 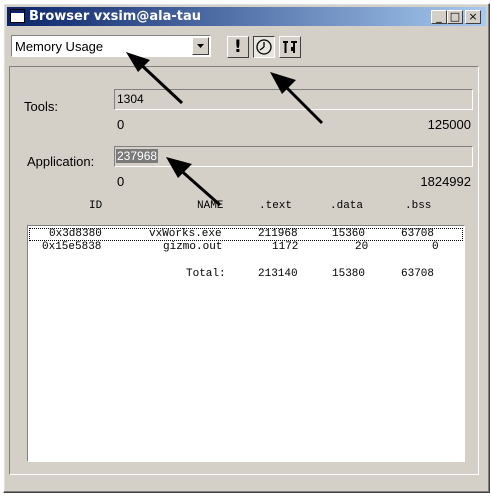 What do you see at coordinates (61, 161) in the screenshot?
I see `application-label: Application:` at bounding box center [61, 161].